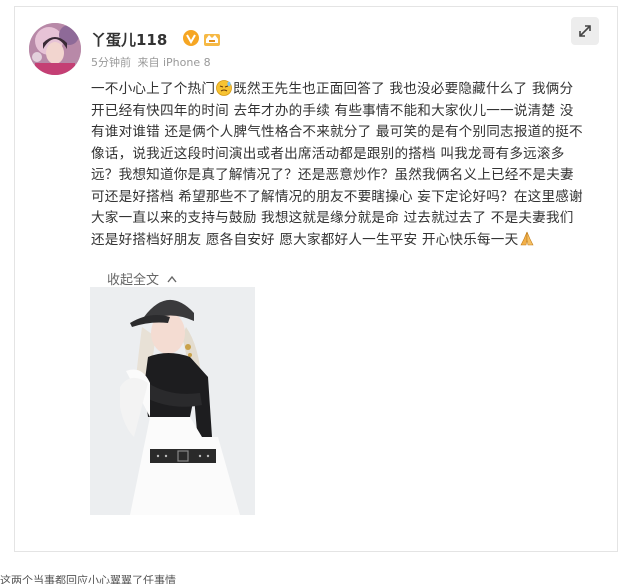 The image size is (632, 584). Describe the element at coordinates (403, 89) in the screenshot. I see `post-line-text: 既然王先生也正面回答了 我也没必要隐藏什么了 我俩分` at that location.